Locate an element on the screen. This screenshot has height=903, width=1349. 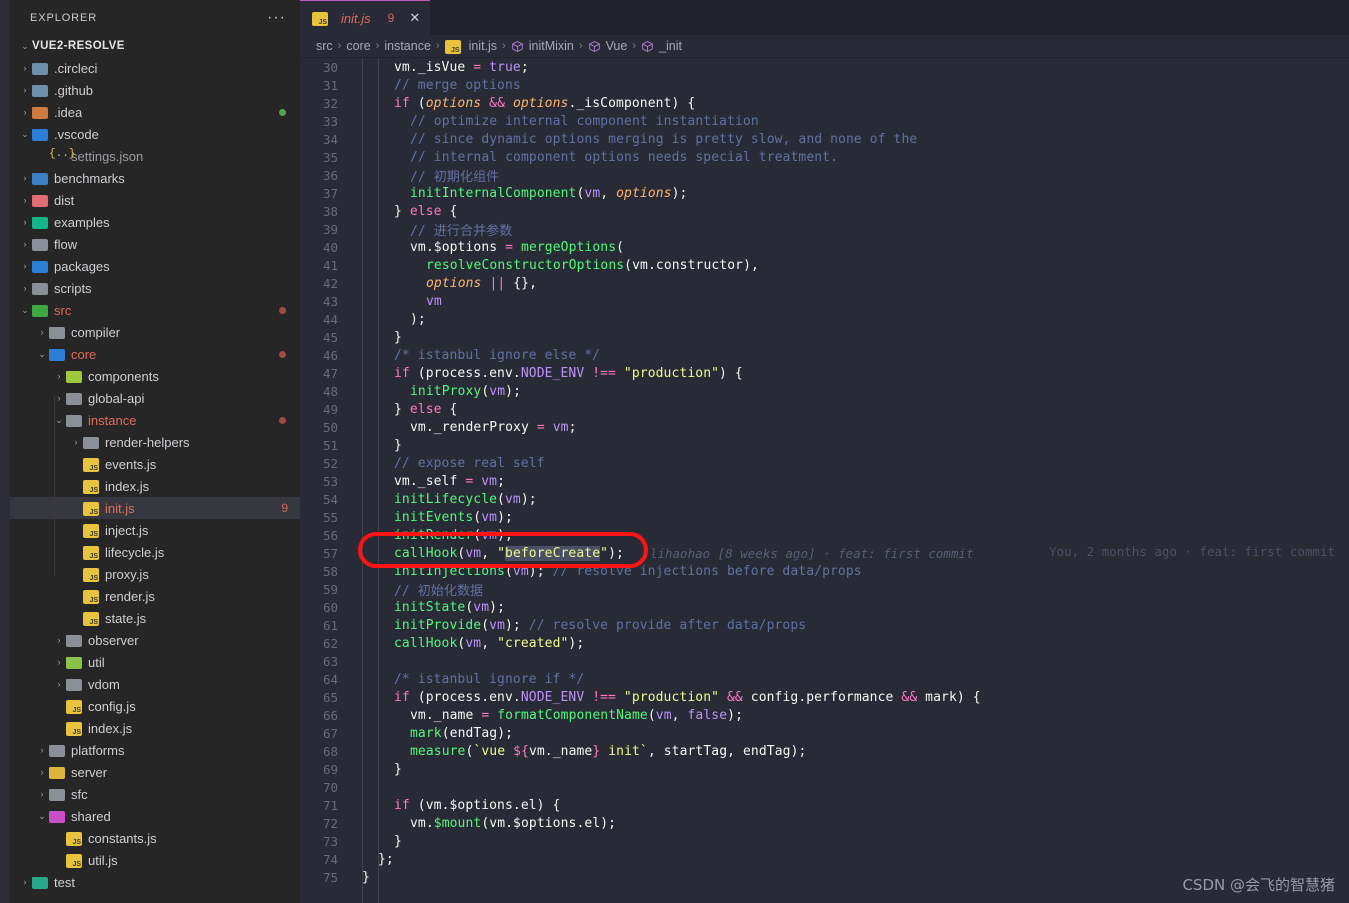
breadcrumb-item--init: _init is located at coordinates (670, 46).